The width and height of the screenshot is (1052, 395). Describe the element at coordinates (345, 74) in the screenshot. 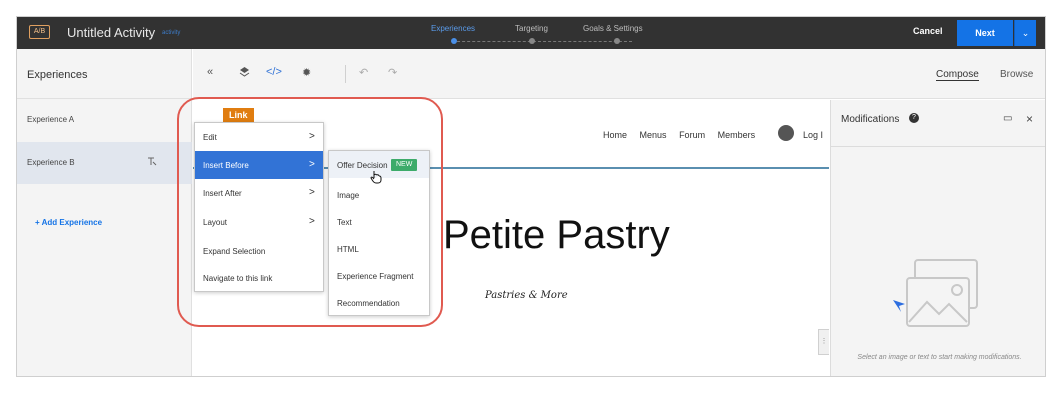

I see `toolbar-divider` at that location.